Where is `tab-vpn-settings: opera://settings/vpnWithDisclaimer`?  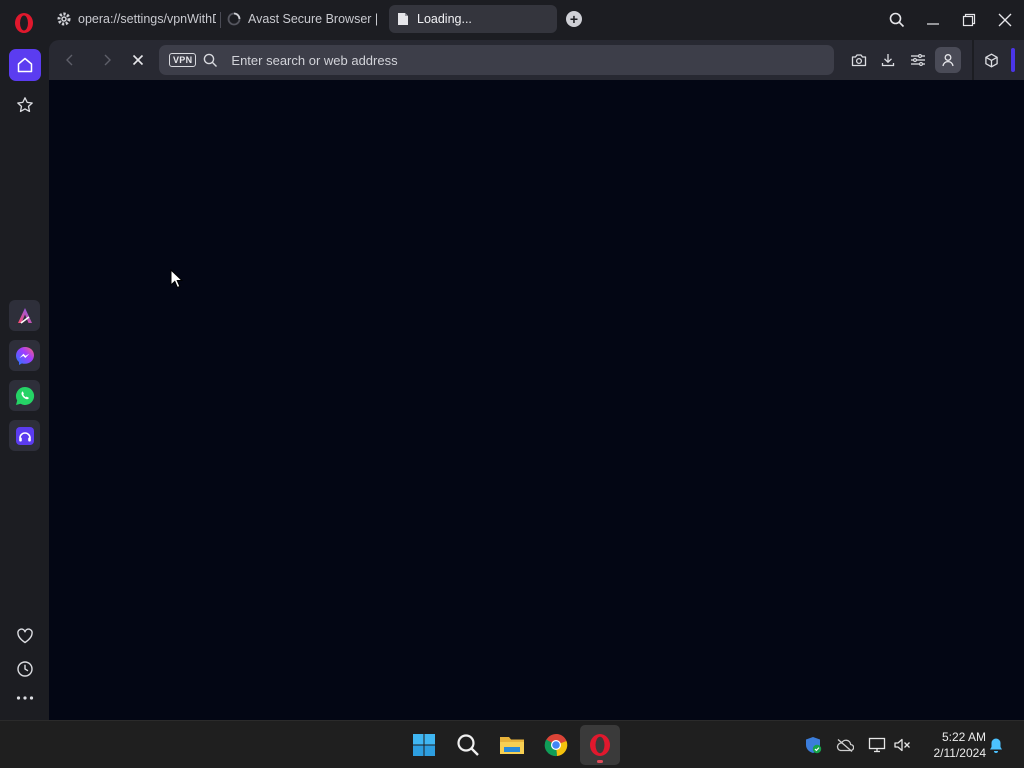 tab-vpn-settings: opera://settings/vpnWithDisclaimer is located at coordinates (136, 19).